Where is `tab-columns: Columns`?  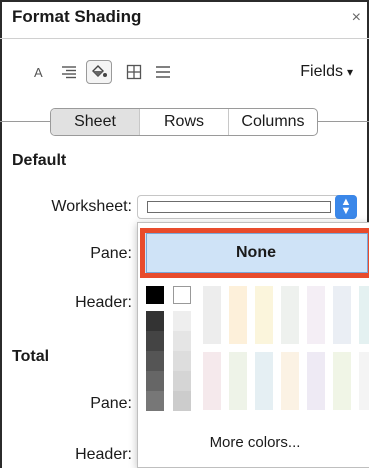
tab-columns: Columns is located at coordinates (272, 122).